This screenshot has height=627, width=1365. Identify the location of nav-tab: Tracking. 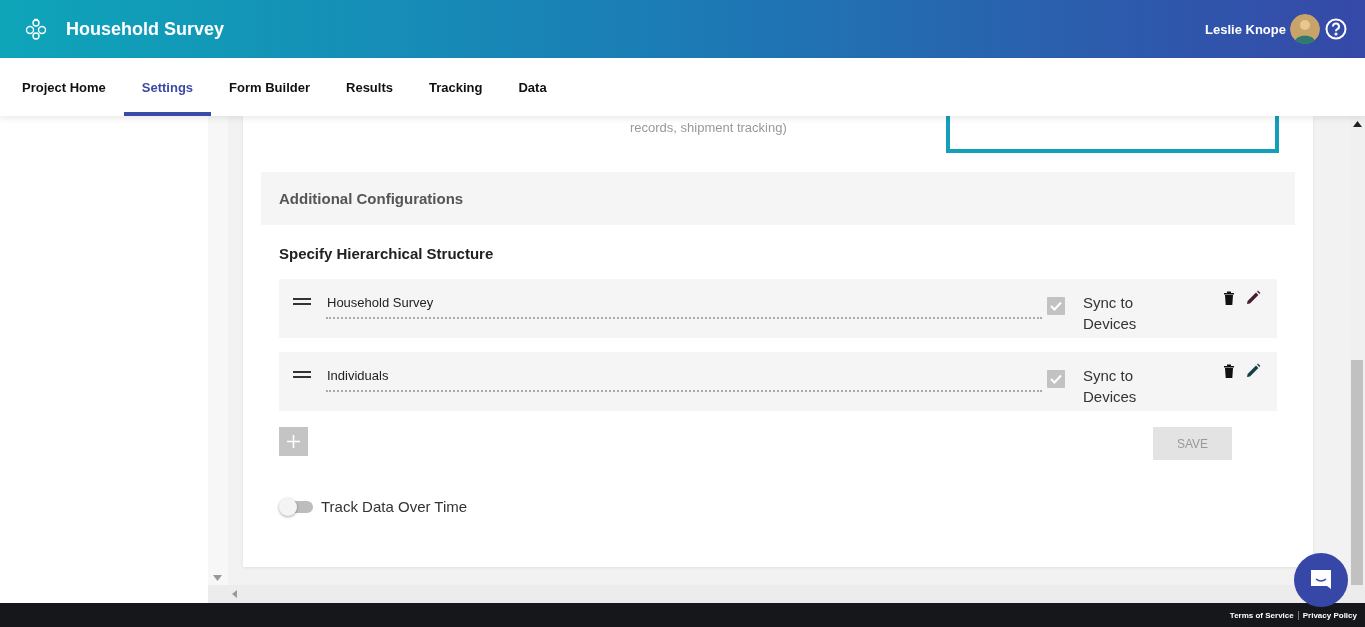
(456, 87).